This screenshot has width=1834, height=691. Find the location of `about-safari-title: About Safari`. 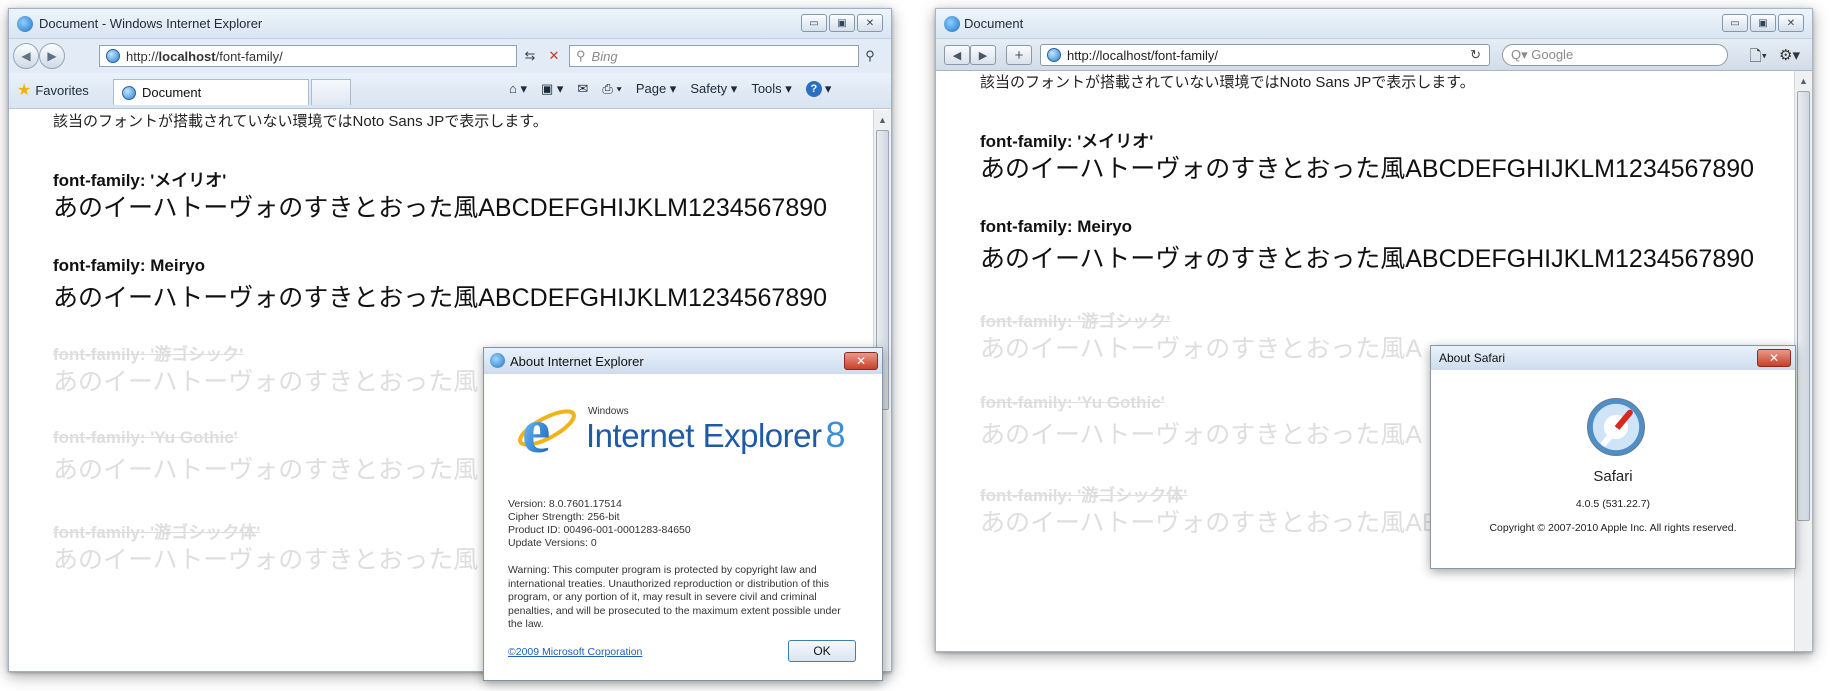

about-safari-title: About Safari is located at coordinates (1472, 358).